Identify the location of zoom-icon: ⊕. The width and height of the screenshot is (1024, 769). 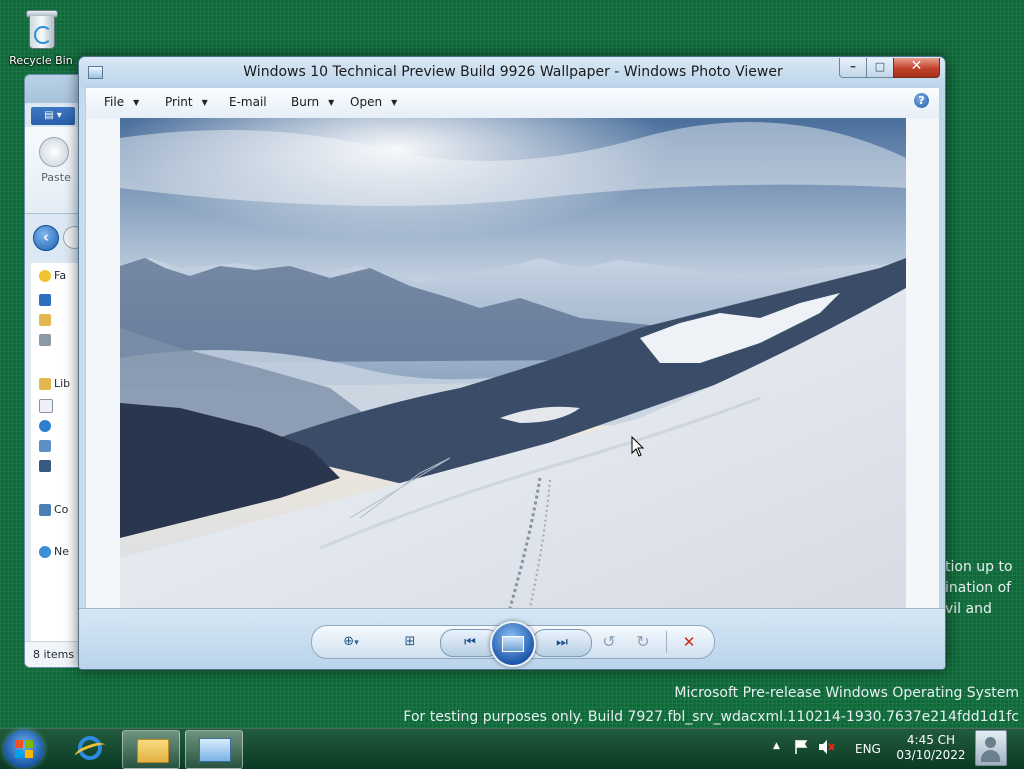
(349, 641).